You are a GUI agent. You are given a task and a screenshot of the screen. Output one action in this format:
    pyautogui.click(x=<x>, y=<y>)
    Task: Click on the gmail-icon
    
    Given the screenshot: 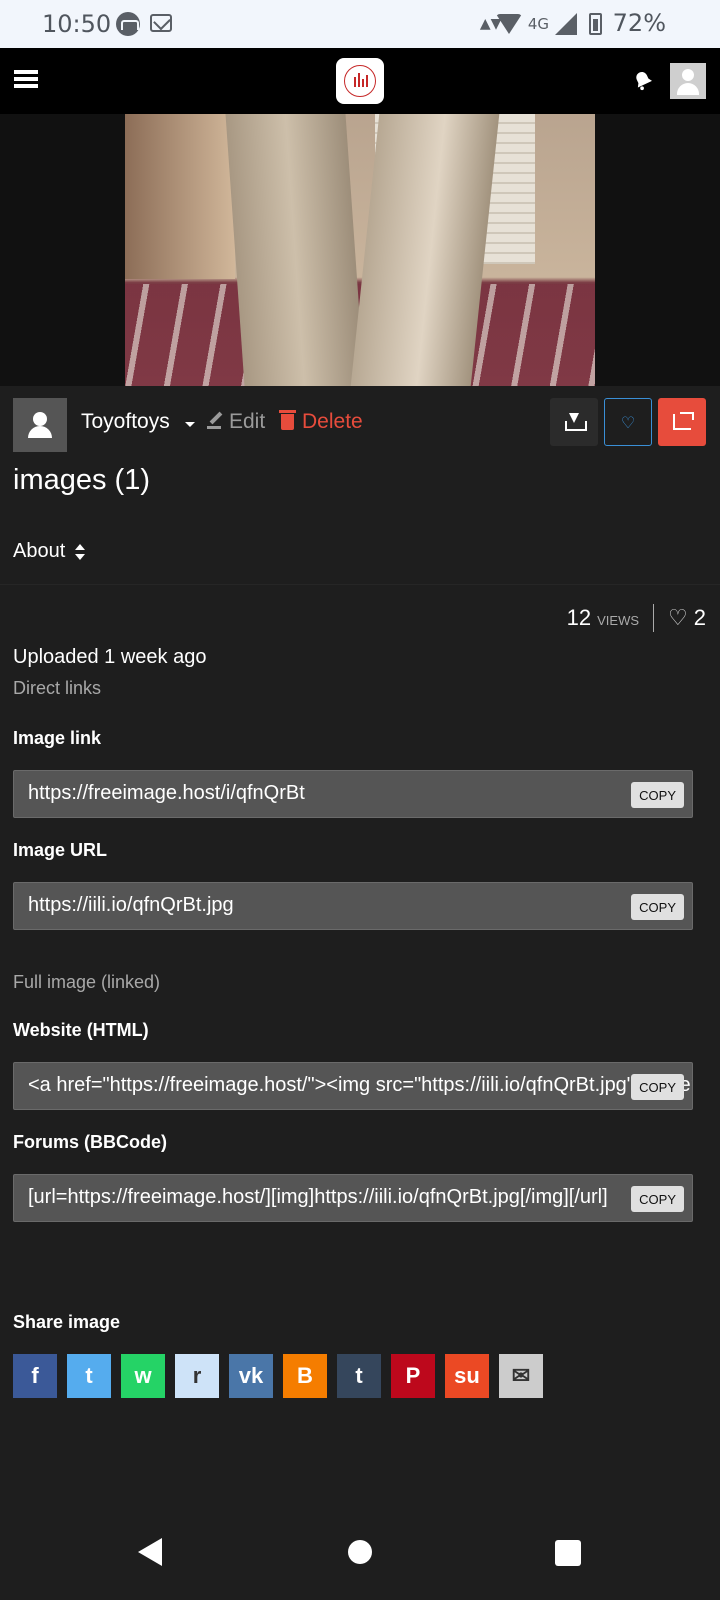 What is the action you would take?
    pyautogui.click(x=161, y=23)
    